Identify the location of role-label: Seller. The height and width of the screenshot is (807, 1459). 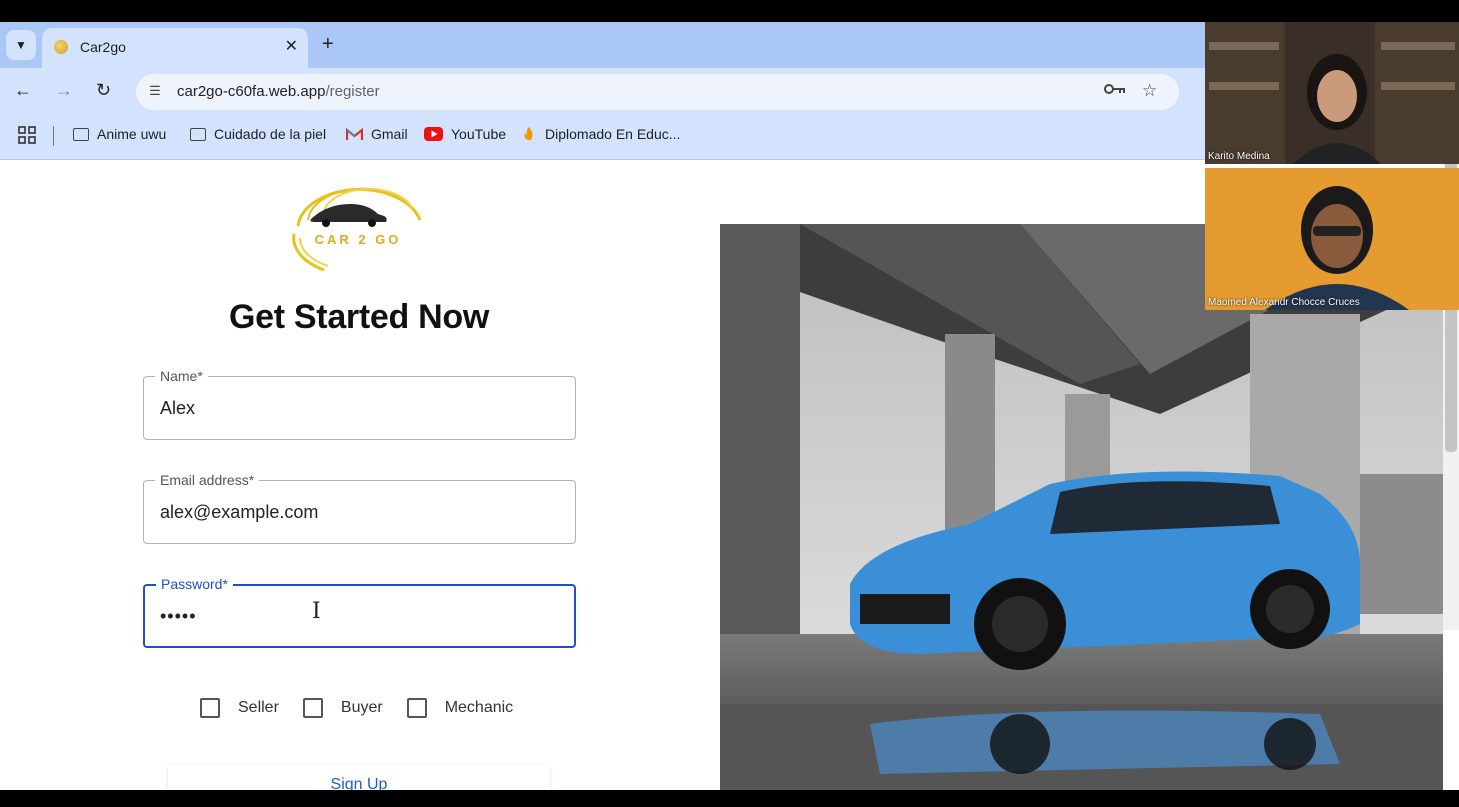
(258, 707).